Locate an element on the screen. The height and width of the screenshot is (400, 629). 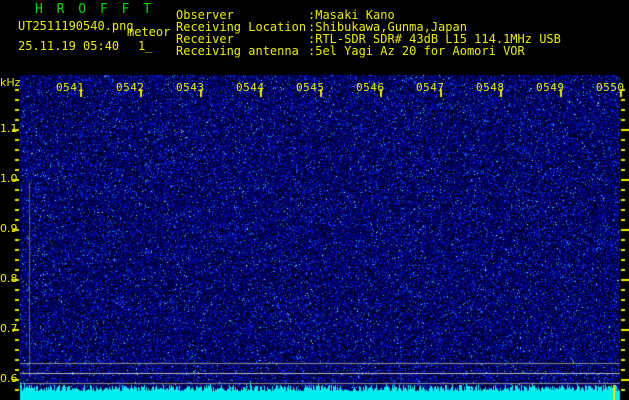
time-axis-label: 0547 is located at coordinates (430, 87).